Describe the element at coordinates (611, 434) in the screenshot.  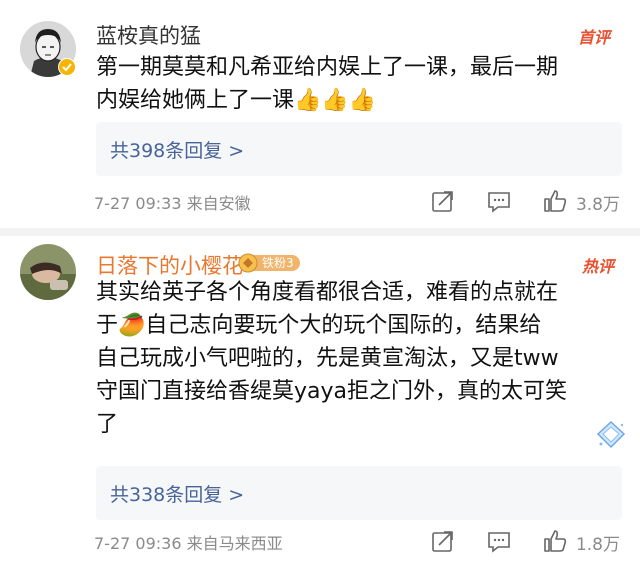
I see `diamond-icon` at that location.